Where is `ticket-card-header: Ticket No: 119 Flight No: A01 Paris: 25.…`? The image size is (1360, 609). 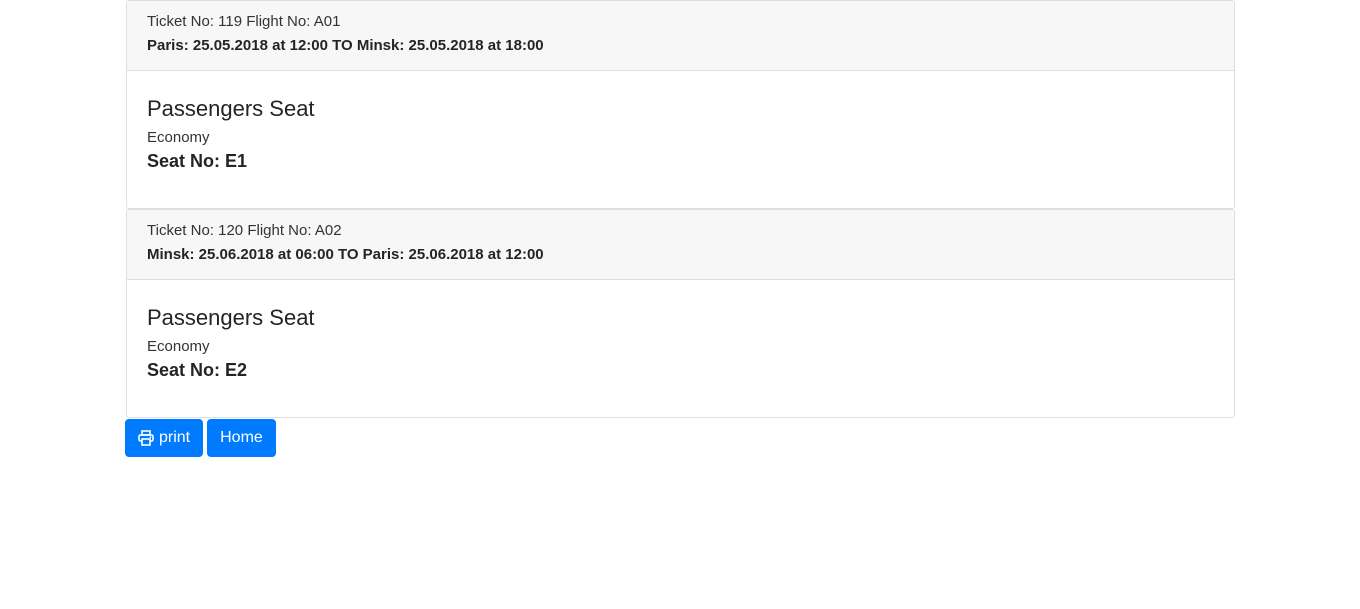 ticket-card-header: Ticket No: 119 Flight No: A01 Paris: 25.… is located at coordinates (680, 36).